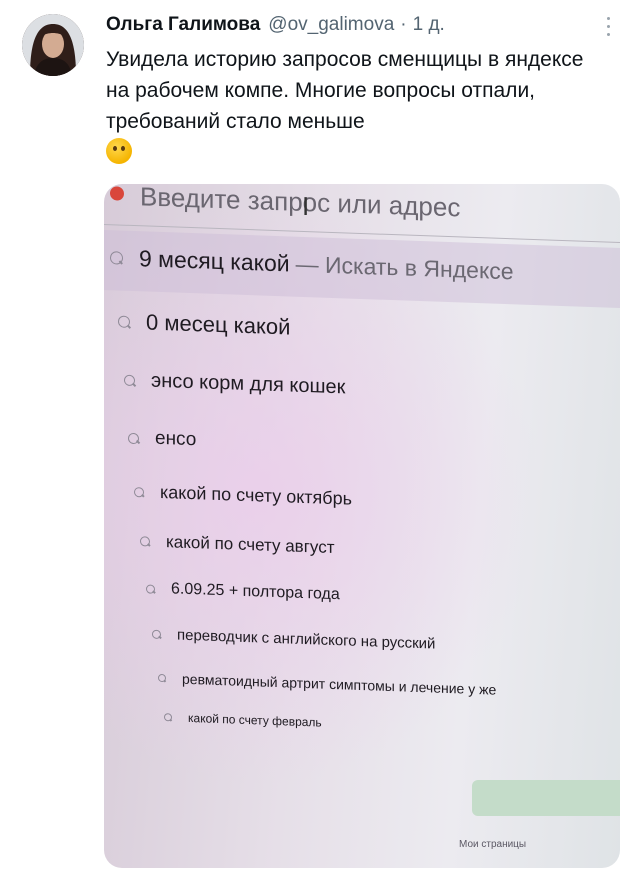 The width and height of the screenshot is (640, 881). What do you see at coordinates (331, 25) in the screenshot?
I see `author-handle: @ov_galimova` at bounding box center [331, 25].